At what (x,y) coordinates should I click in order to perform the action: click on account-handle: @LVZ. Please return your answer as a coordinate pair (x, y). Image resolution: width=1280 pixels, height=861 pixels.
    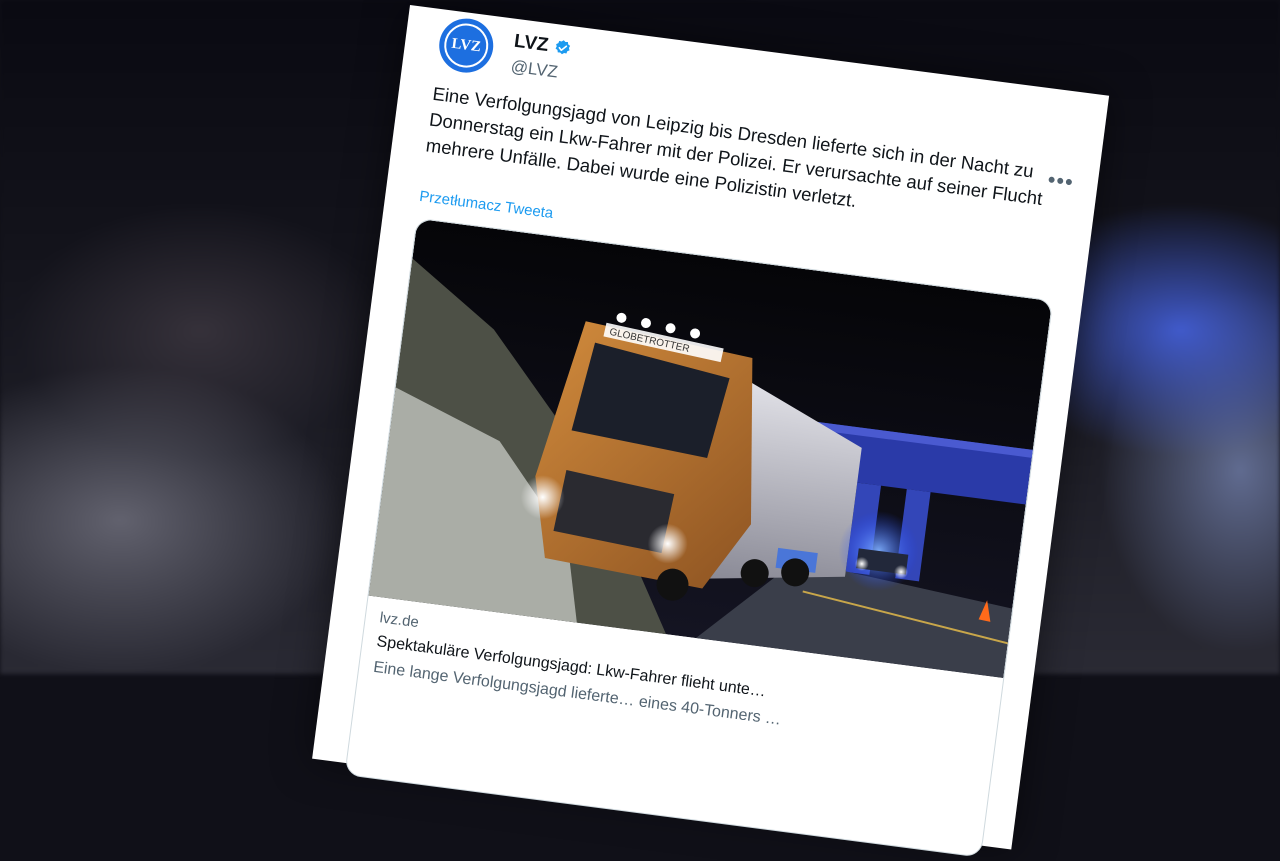
    Looking at the image, I should click on (534, 70).